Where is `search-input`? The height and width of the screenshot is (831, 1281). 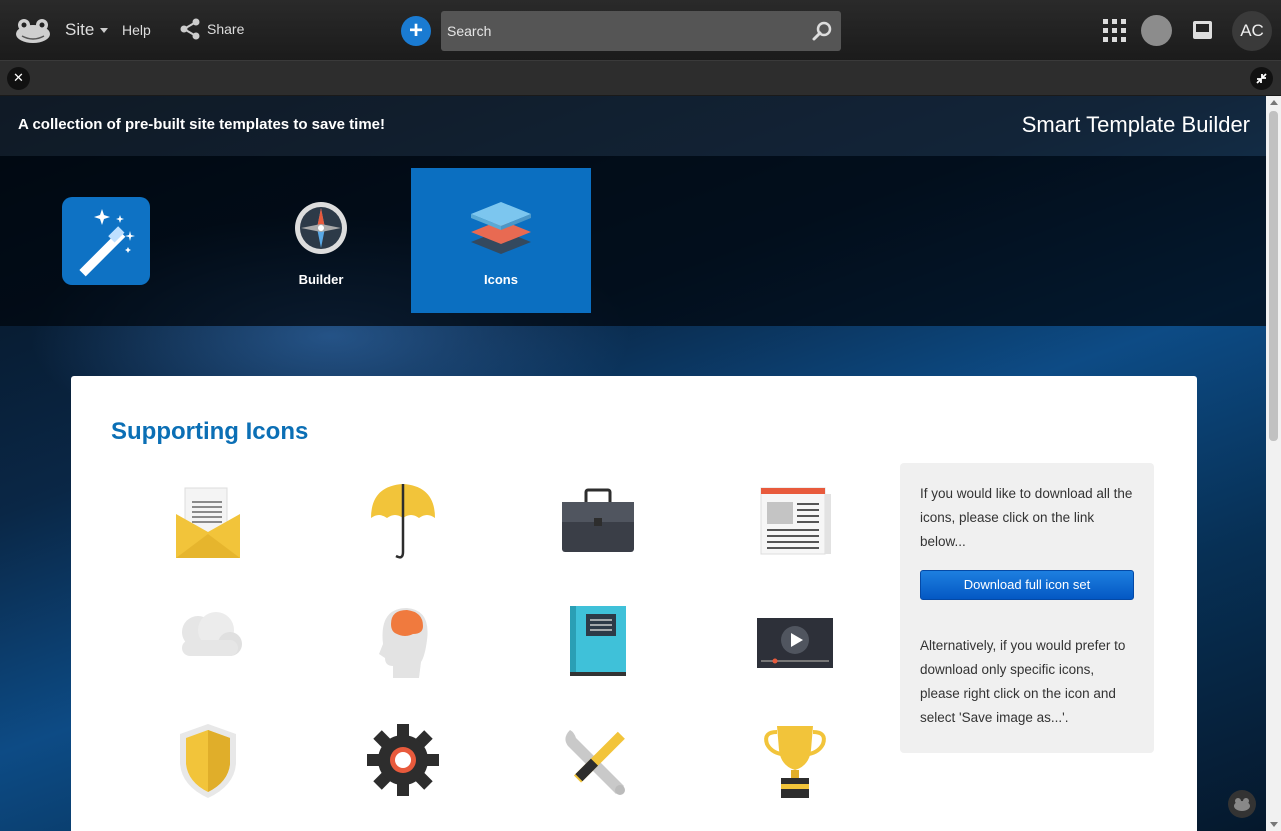 search-input is located at coordinates (621, 31).